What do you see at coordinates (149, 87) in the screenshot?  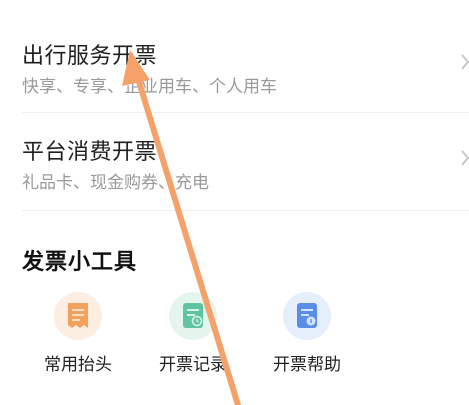 I see `entry-subtitle: 快享、专享、企业用车、个人用车` at bounding box center [149, 87].